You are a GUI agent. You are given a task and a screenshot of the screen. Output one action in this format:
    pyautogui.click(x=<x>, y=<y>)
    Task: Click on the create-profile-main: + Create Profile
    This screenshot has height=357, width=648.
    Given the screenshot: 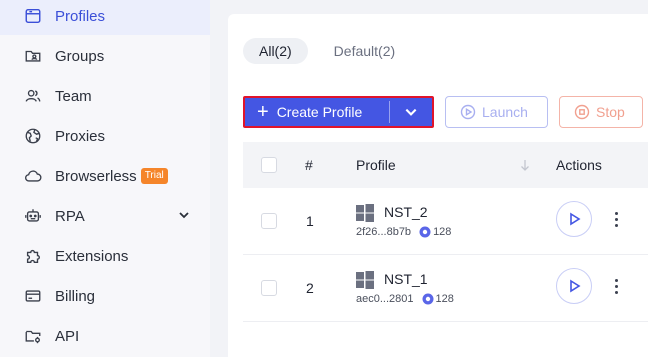 What is the action you would take?
    pyautogui.click(x=317, y=112)
    